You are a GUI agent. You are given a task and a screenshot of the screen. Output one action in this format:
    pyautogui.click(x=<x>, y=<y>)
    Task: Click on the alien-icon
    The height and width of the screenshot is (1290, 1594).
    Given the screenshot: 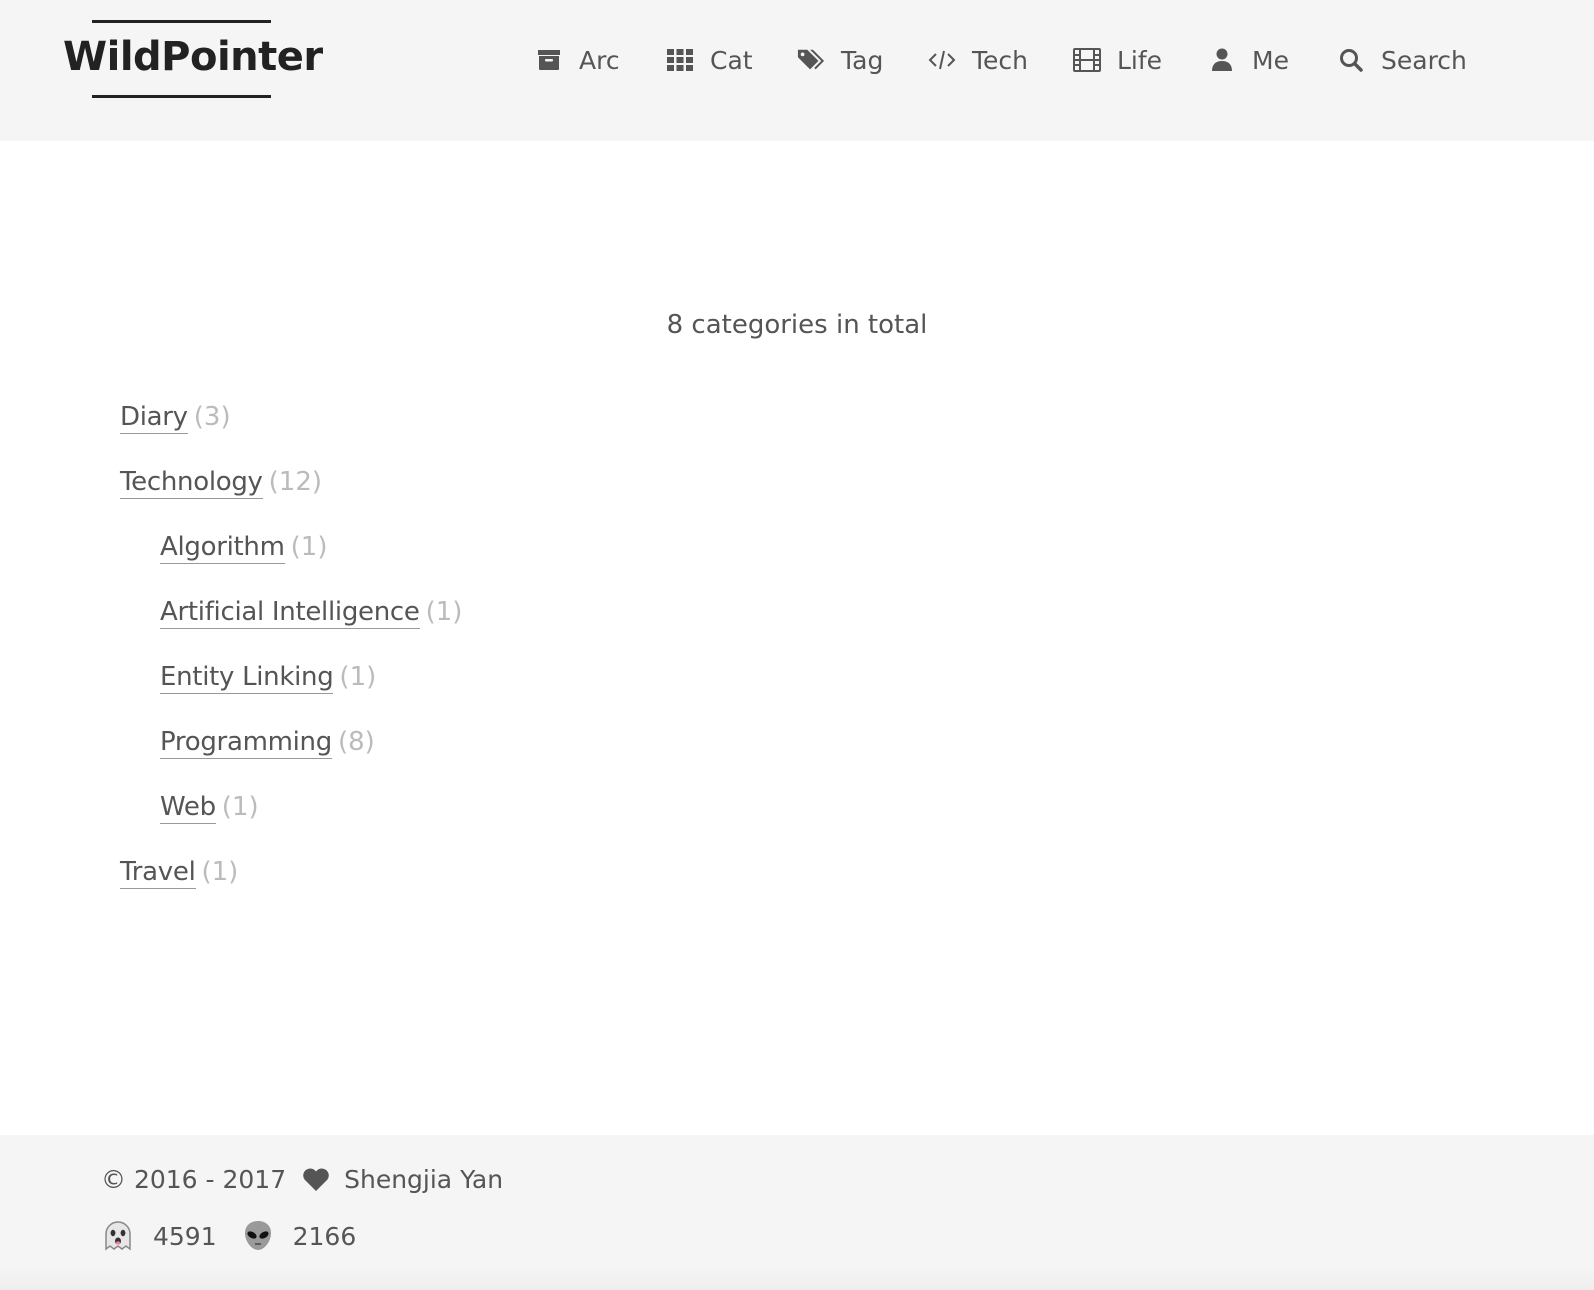 What is the action you would take?
    pyautogui.click(x=258, y=1236)
    